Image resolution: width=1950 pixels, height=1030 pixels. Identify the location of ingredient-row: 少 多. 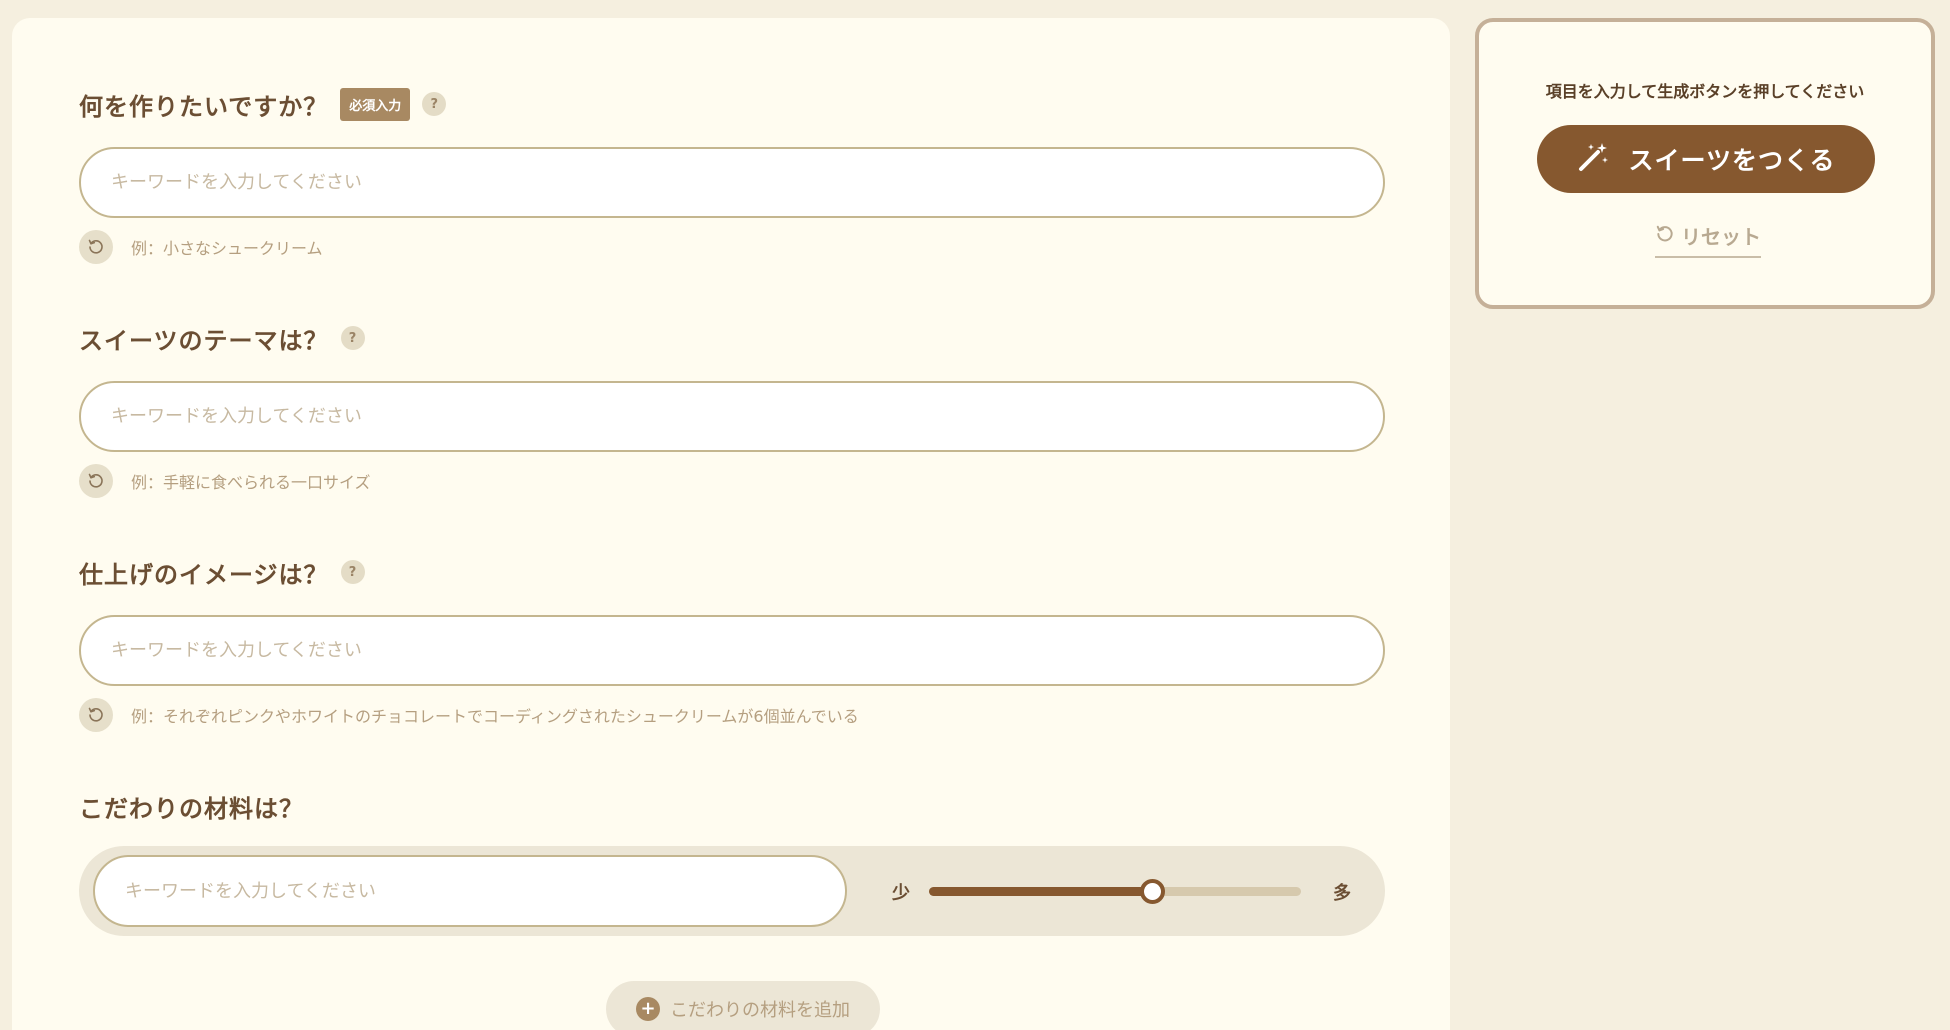
(732, 891).